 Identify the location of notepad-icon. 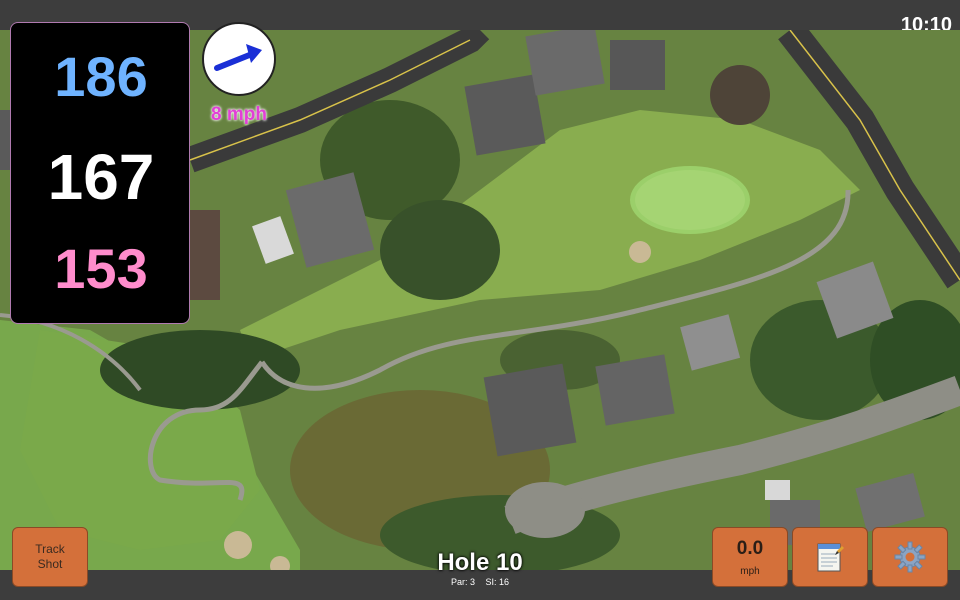
(830, 557).